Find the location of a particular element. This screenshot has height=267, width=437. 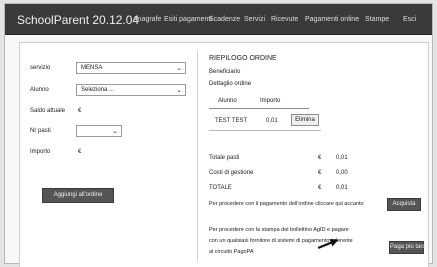

nav-ricevute: Ricevute is located at coordinates (284, 19).